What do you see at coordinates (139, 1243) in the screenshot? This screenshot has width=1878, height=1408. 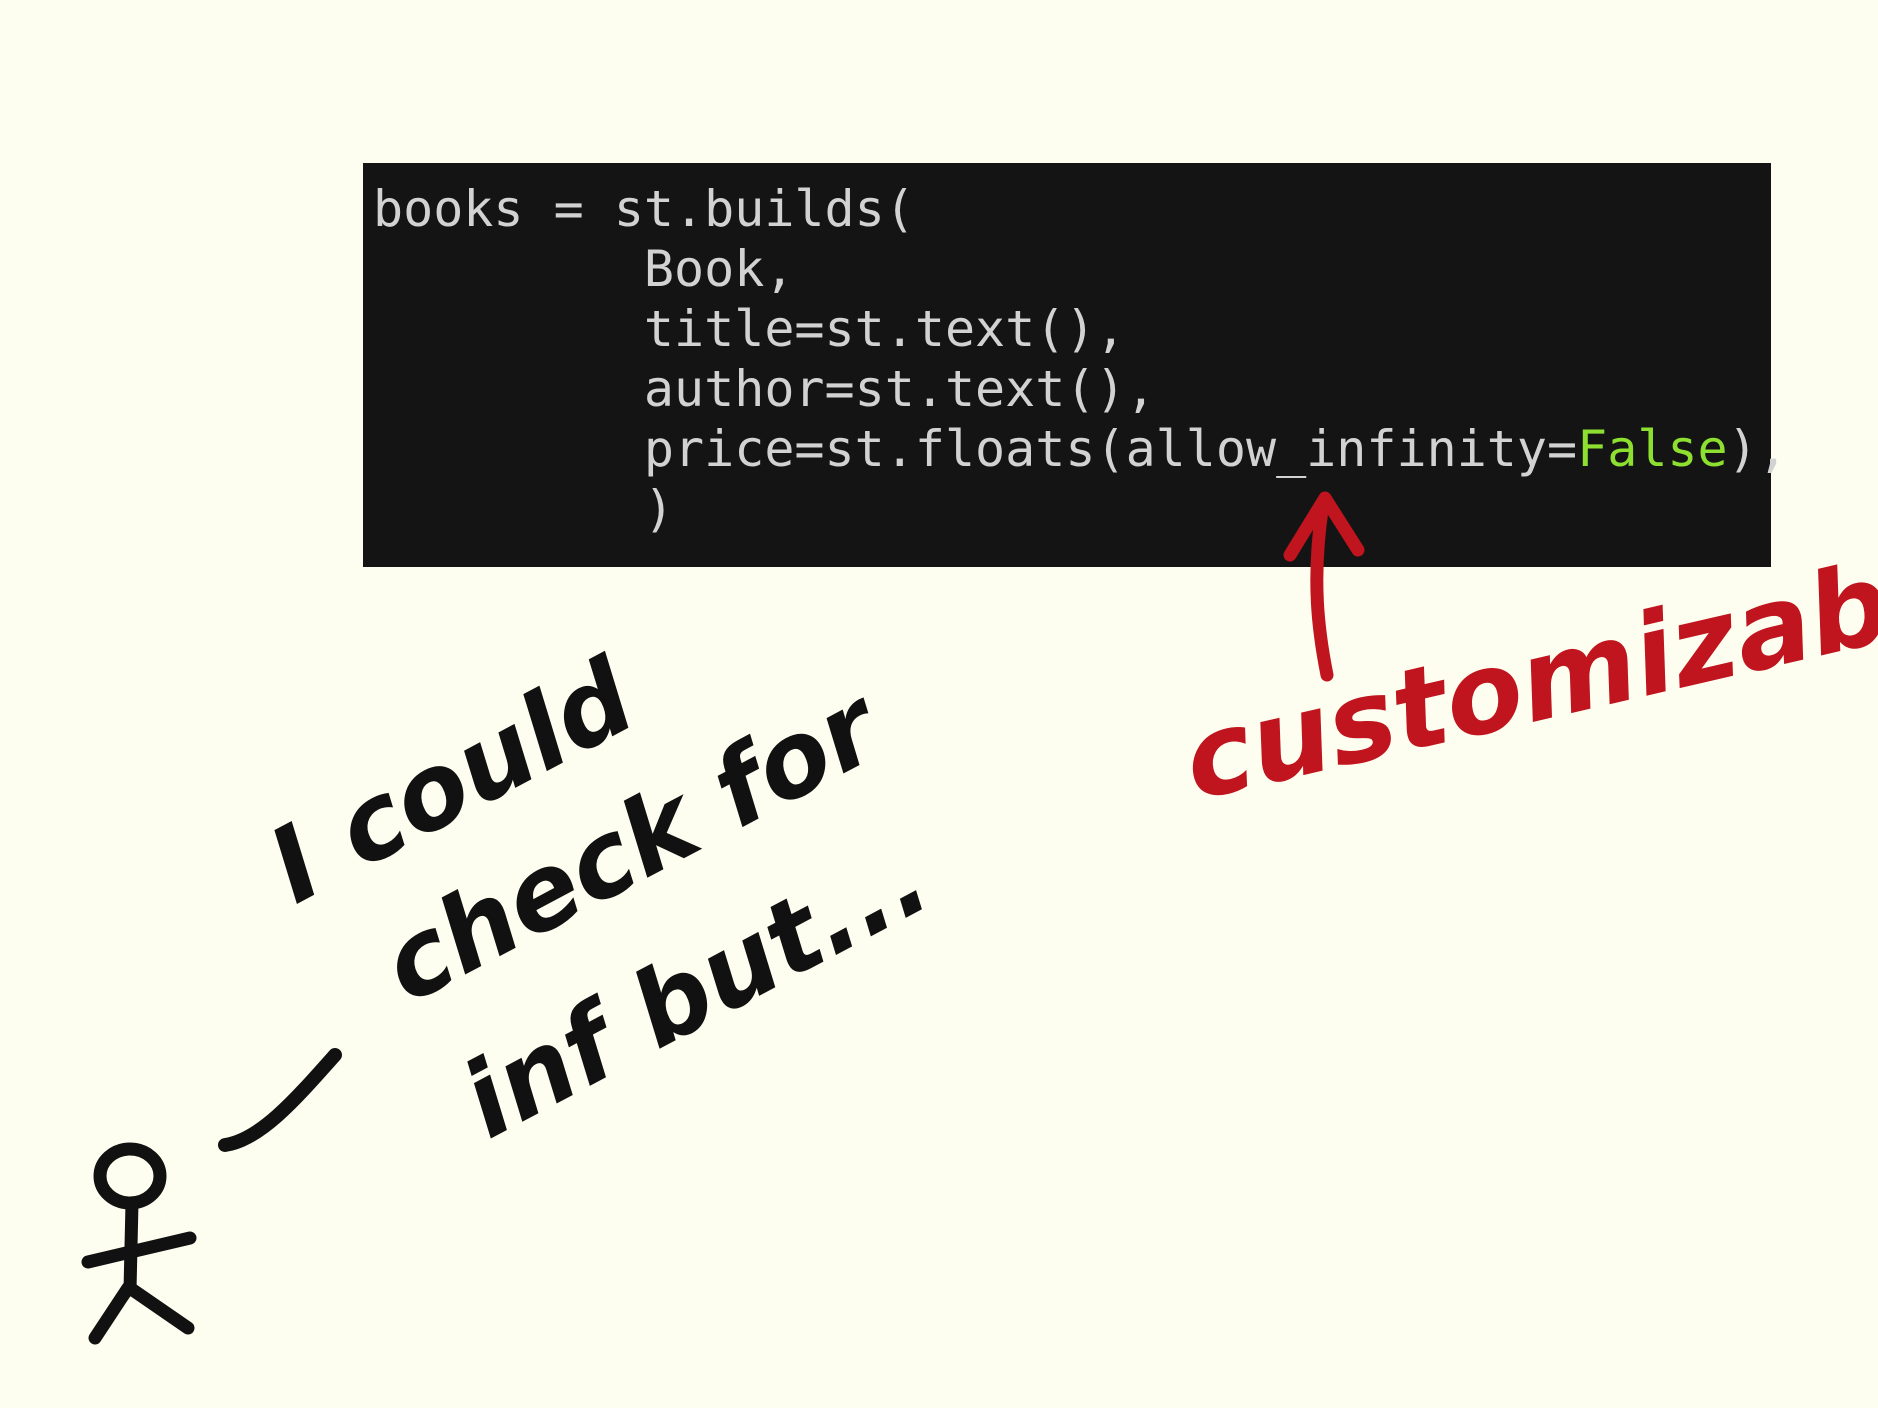 I see `stick-figure-icon` at bounding box center [139, 1243].